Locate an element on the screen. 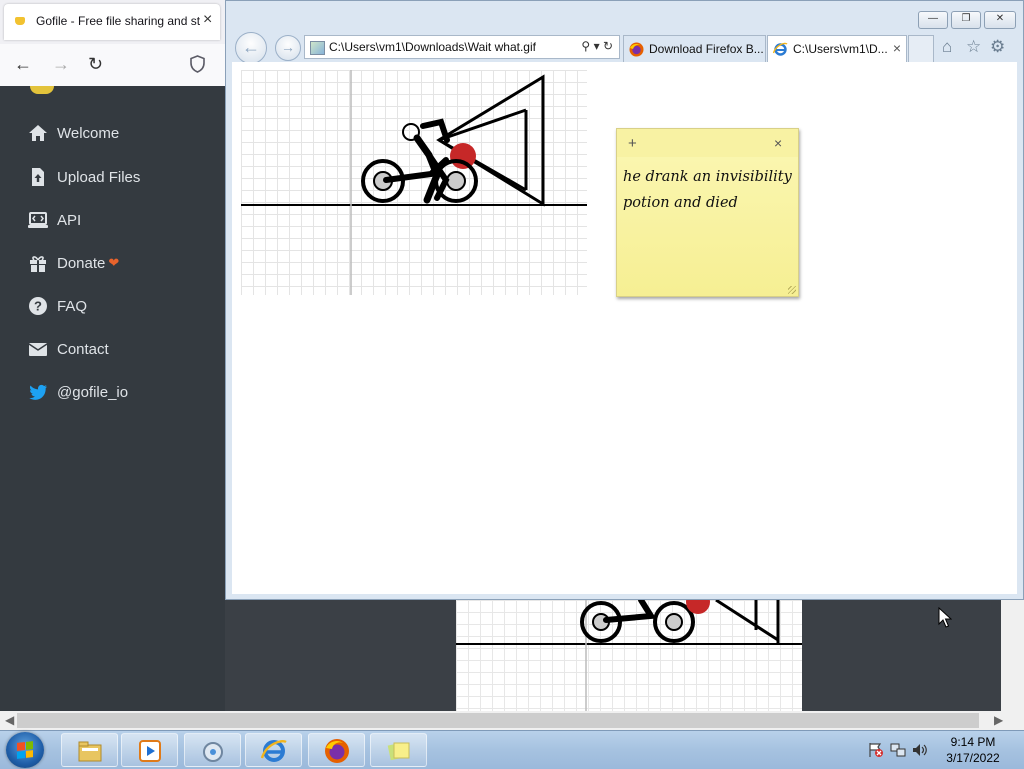 This screenshot has width=1024, height=769. start-button is located at coordinates (25, 750).